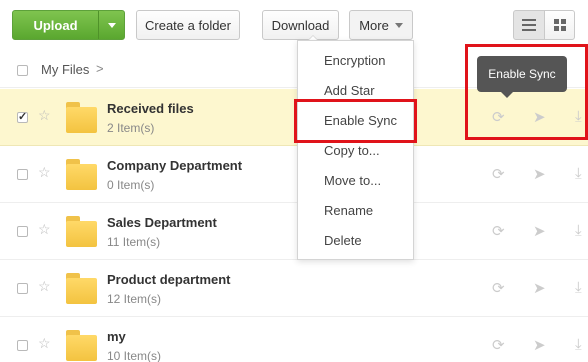 The image size is (588, 362). Describe the element at coordinates (169, 279) in the screenshot. I see `file-name: Product department` at that location.